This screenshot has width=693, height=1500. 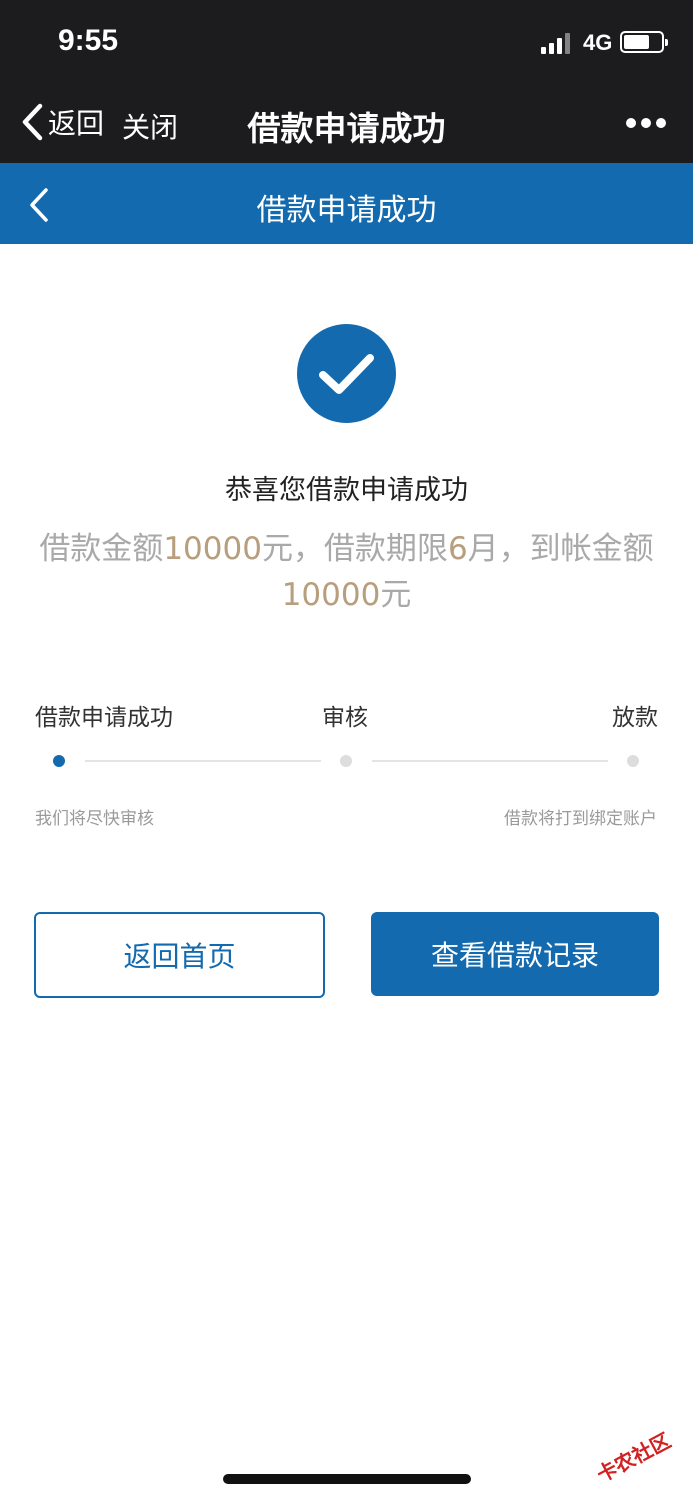 What do you see at coordinates (346, 761) in the screenshot?
I see `step-dot-review` at bounding box center [346, 761].